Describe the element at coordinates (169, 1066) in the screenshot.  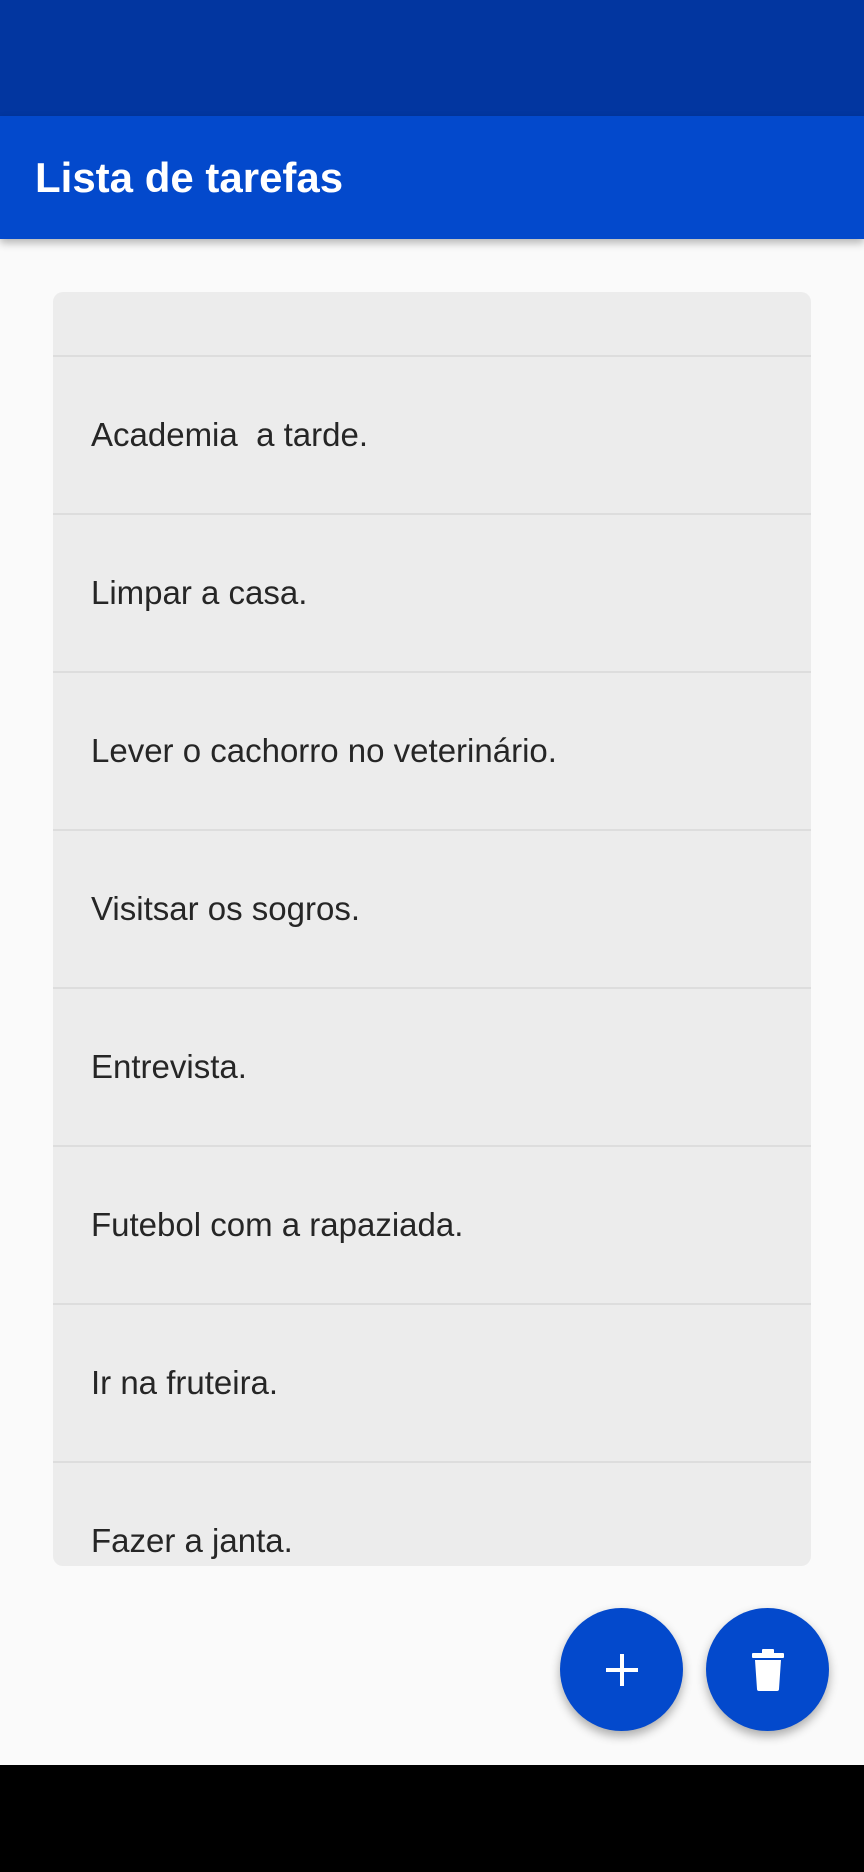
I see `task-label: Entrevista.` at that location.